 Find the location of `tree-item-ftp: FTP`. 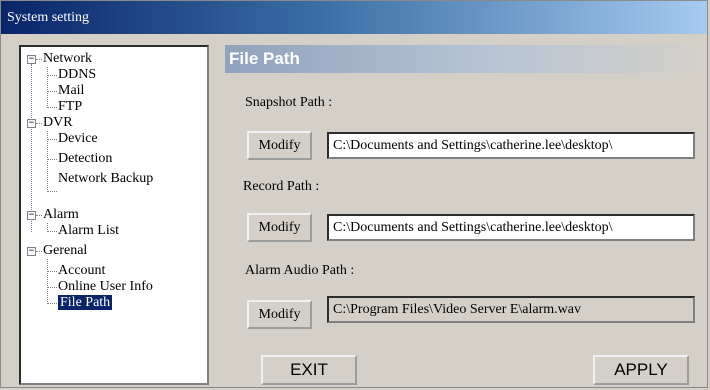

tree-item-ftp: FTP is located at coordinates (70, 107).